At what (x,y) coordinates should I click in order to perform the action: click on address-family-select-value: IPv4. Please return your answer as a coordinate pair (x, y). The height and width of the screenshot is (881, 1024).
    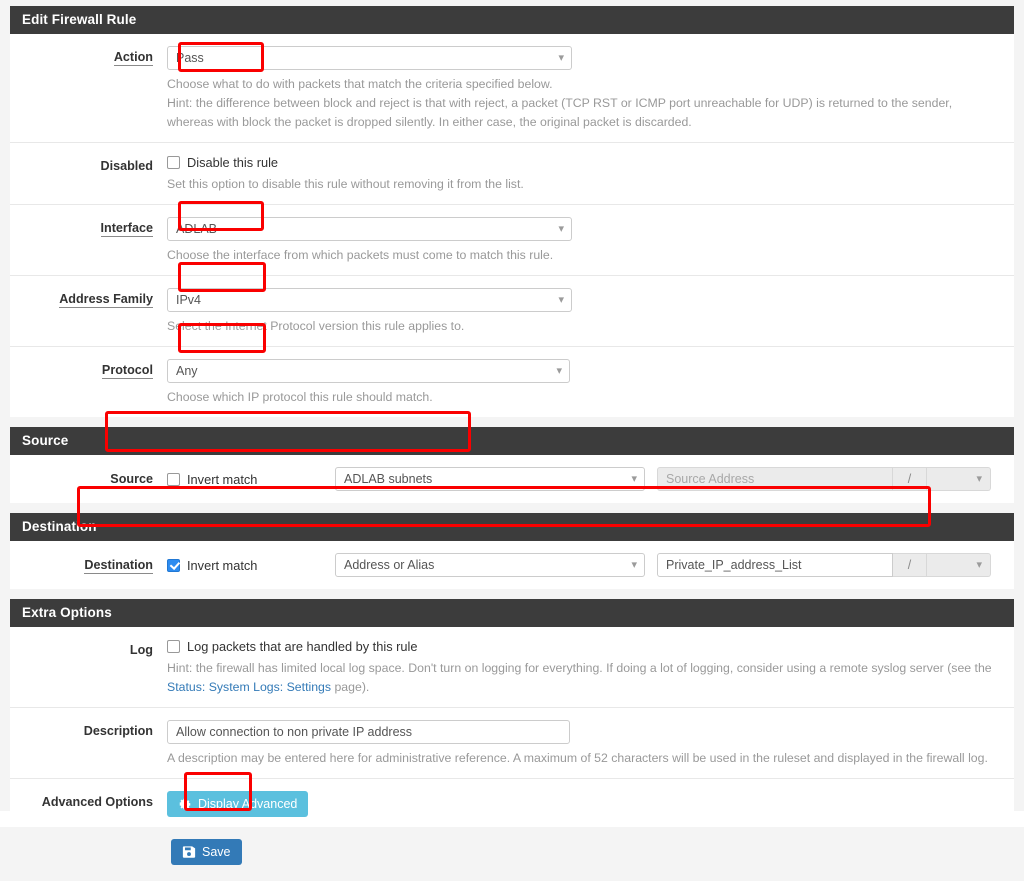
    Looking at the image, I should click on (189, 300).